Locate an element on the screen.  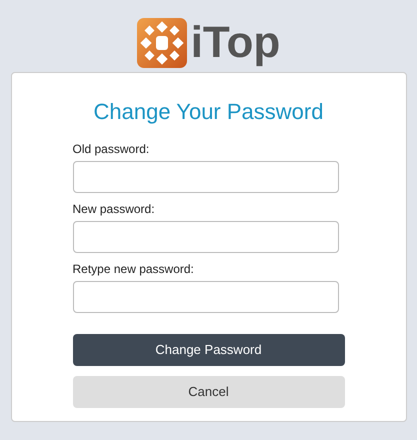
field-label: Old password: is located at coordinates (111, 149).